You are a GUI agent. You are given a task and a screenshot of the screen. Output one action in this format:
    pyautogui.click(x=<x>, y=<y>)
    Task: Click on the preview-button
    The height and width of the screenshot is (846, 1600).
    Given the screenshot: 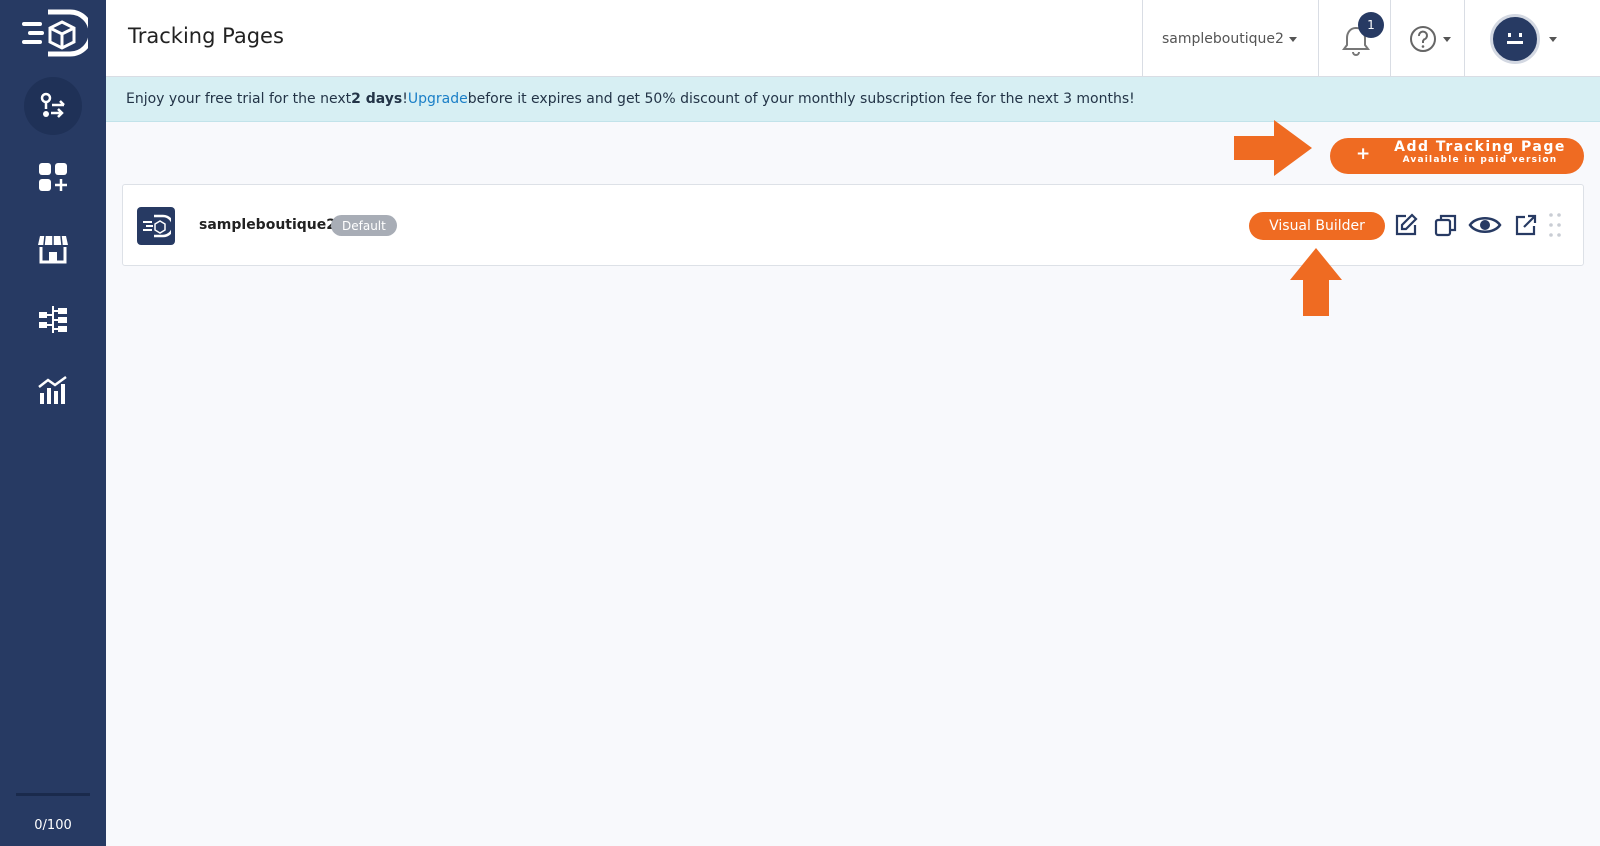 What is the action you would take?
    pyautogui.click(x=1485, y=225)
    